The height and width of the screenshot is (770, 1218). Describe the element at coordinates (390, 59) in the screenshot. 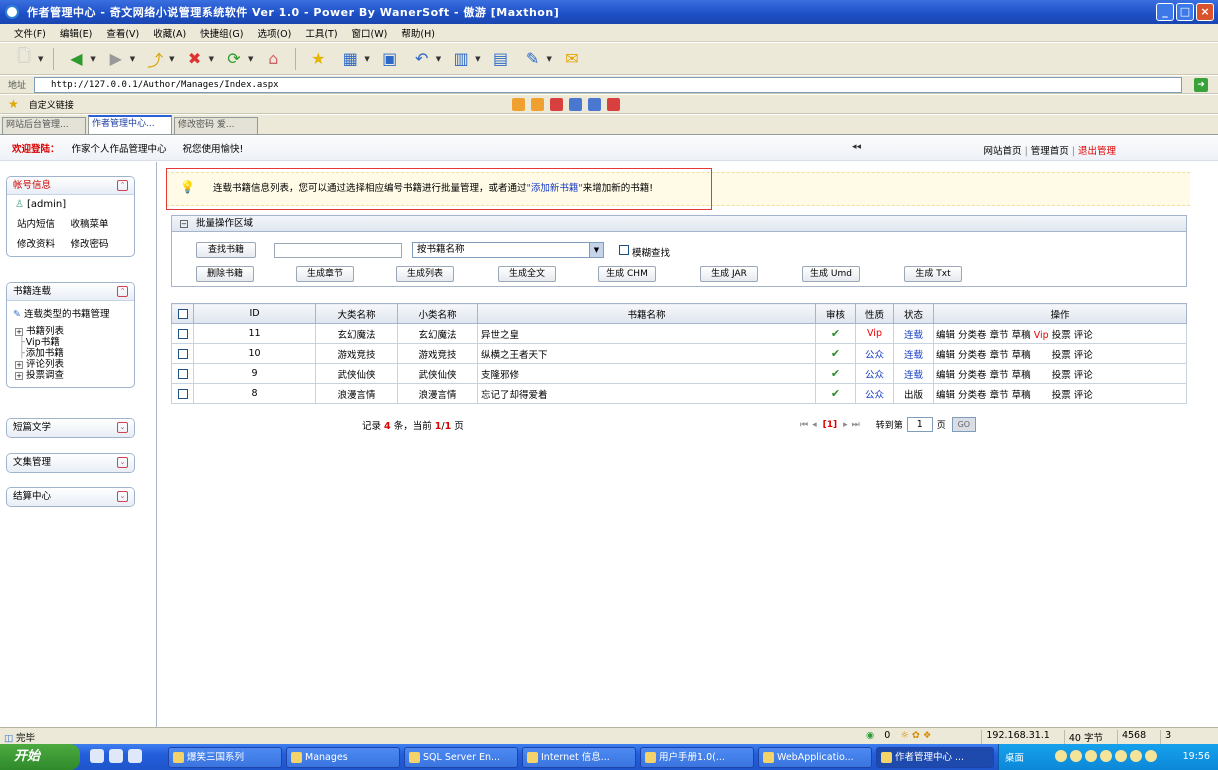

I see `chart-icon: ▣` at that location.